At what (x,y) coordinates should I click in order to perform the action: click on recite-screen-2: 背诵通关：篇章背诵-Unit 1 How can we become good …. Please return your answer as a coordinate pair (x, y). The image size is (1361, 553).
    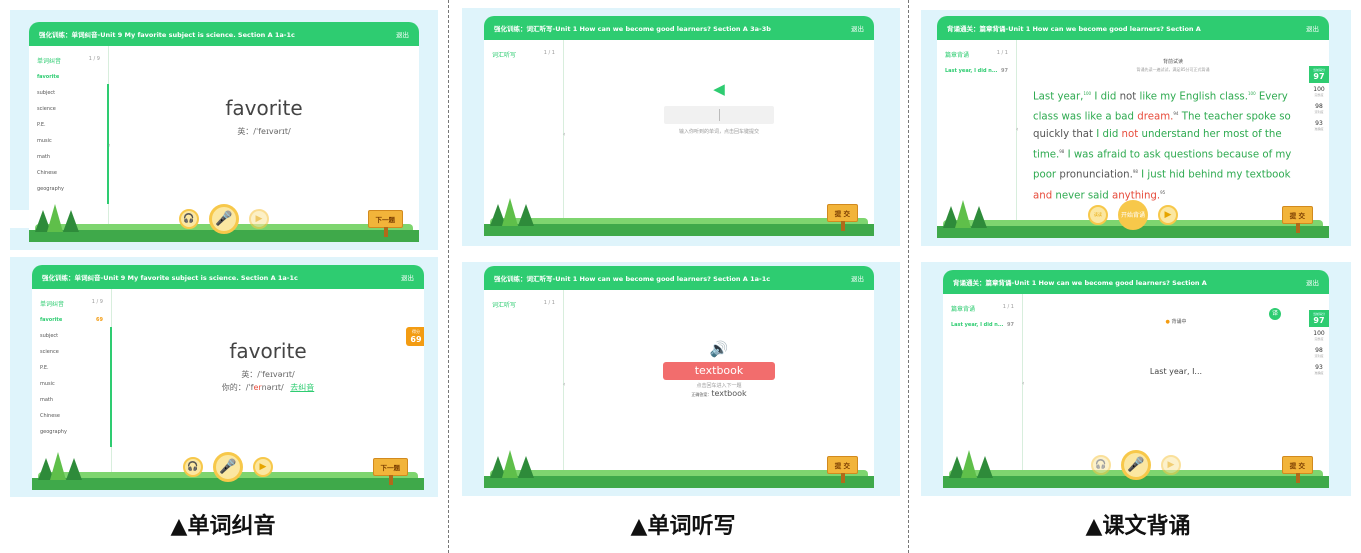
    Looking at the image, I should click on (1136, 379).